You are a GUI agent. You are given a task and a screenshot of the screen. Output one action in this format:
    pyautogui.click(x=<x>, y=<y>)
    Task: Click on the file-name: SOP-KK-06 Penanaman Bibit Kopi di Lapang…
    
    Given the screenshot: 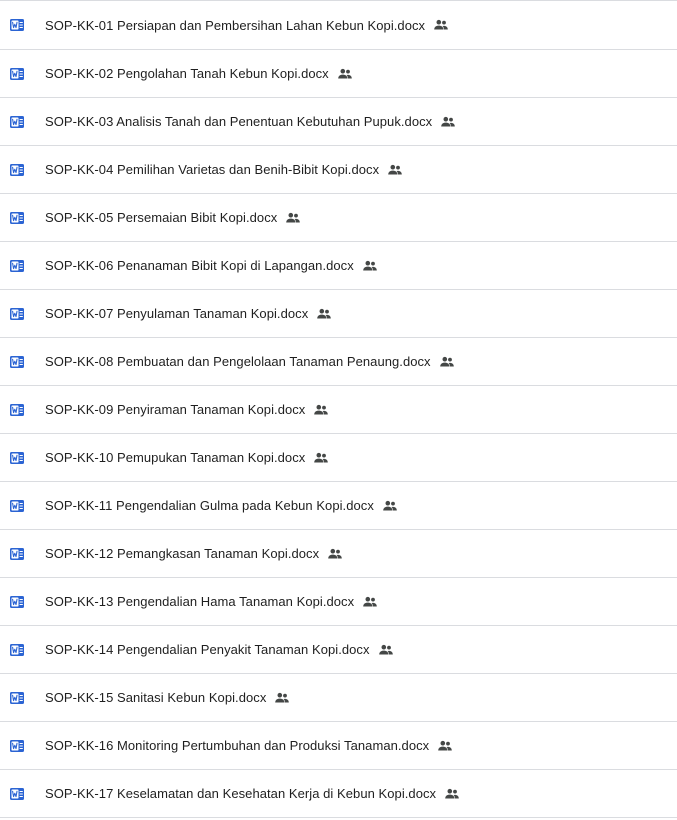 What is the action you would take?
    pyautogui.click(x=199, y=265)
    